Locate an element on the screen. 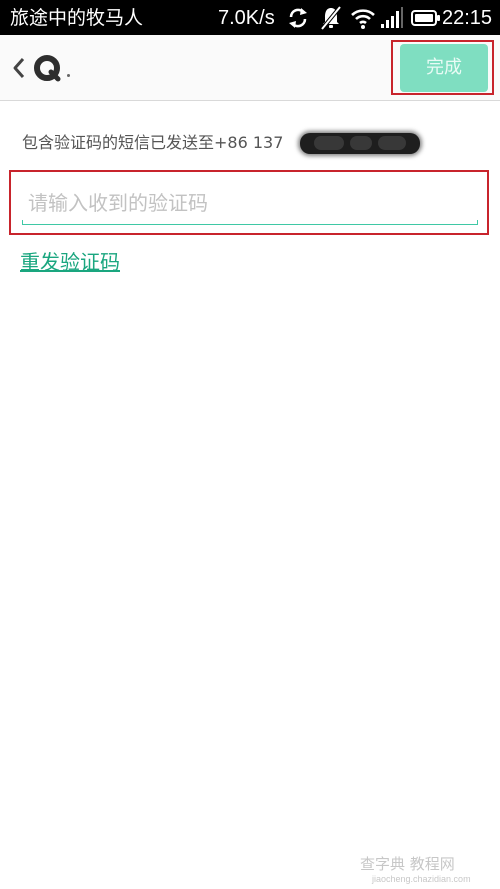 The image size is (500, 889). code-input-underline is located at coordinates (250, 222).